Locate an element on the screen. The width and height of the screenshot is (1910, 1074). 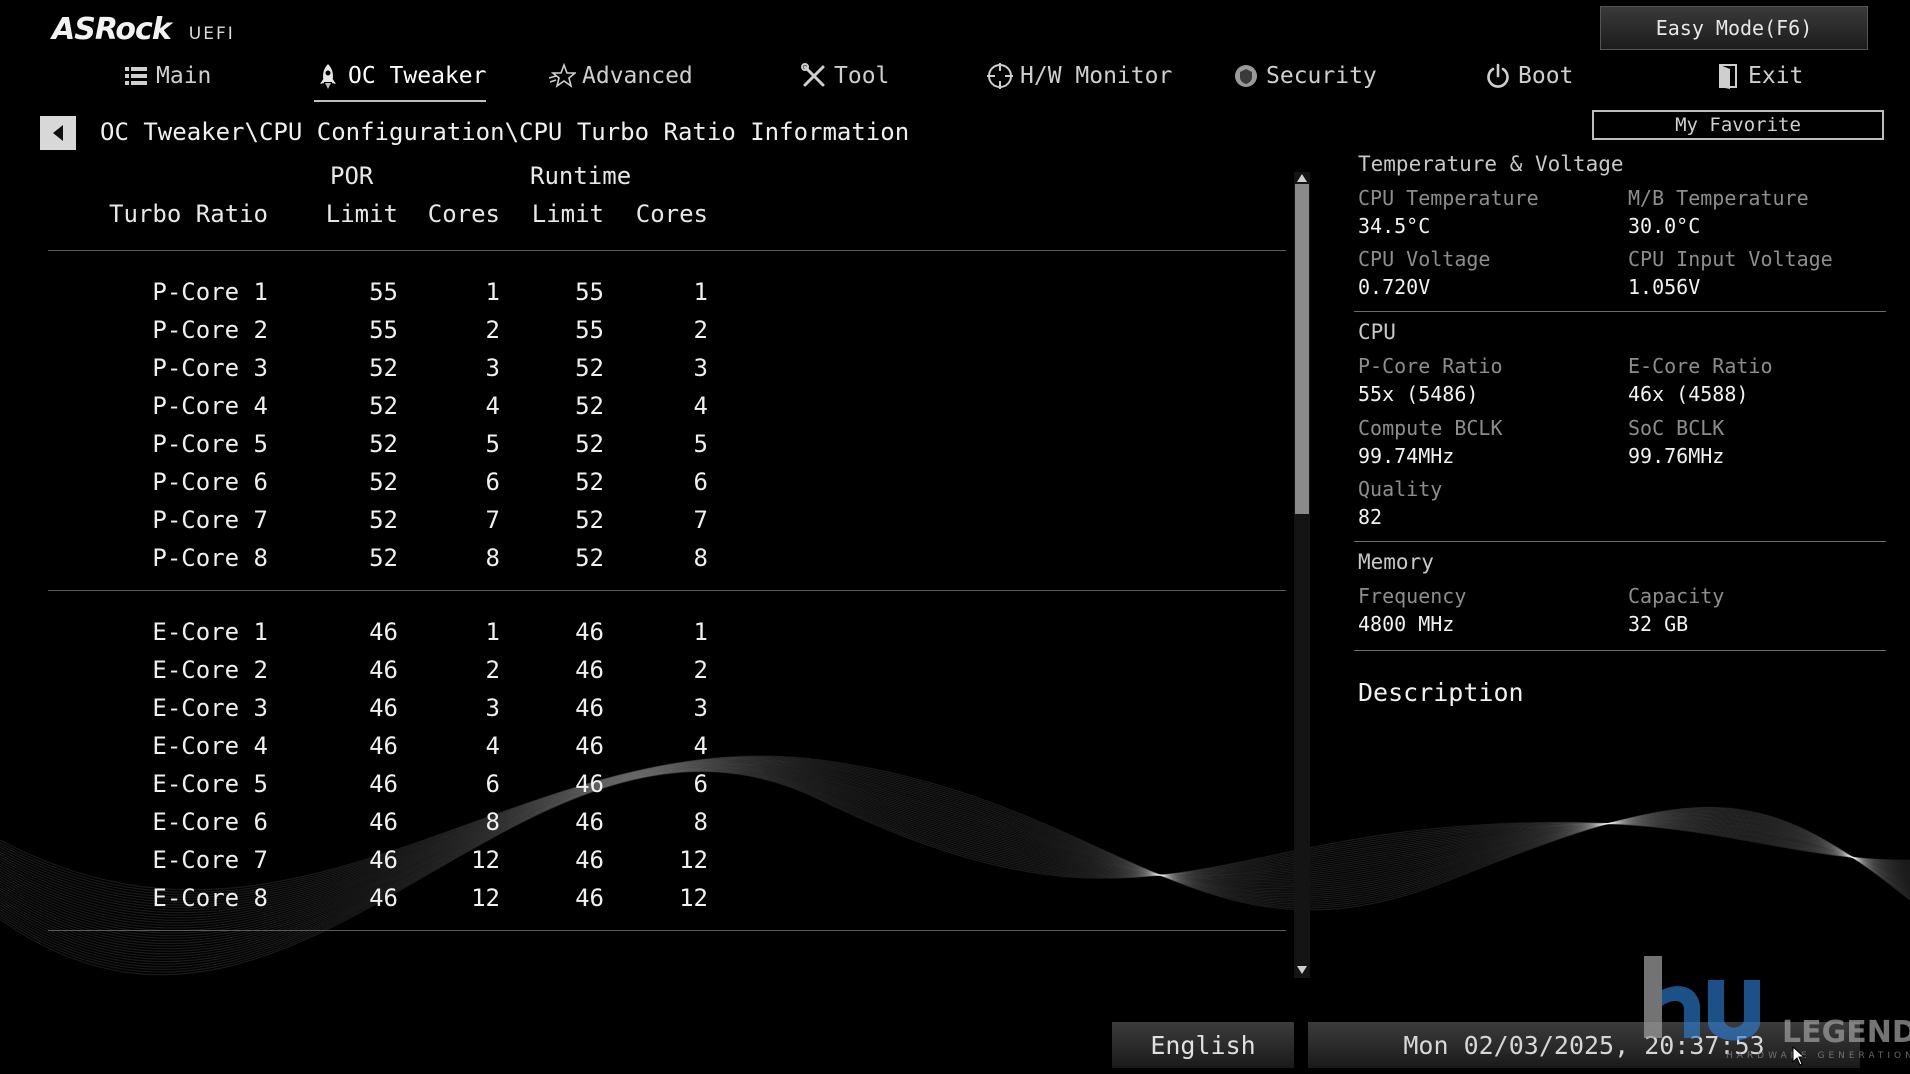
header-runtime-limit: Limit is located at coordinates (567, 214).